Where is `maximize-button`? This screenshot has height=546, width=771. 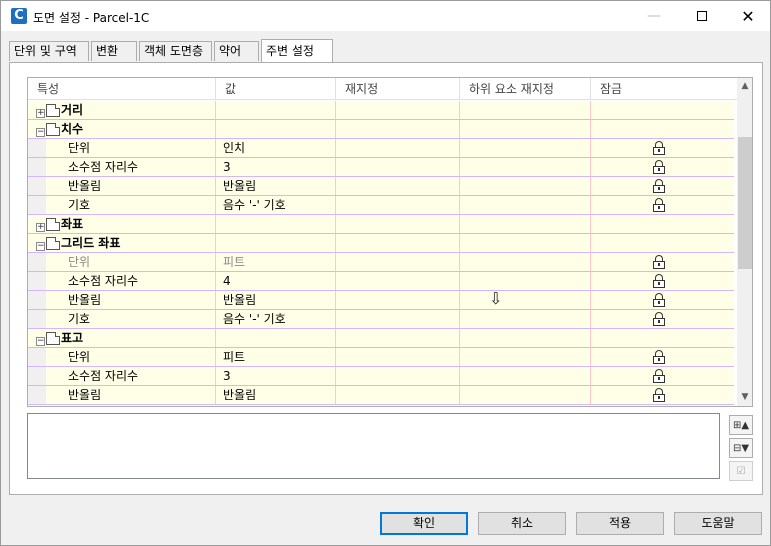 maximize-button is located at coordinates (702, 16).